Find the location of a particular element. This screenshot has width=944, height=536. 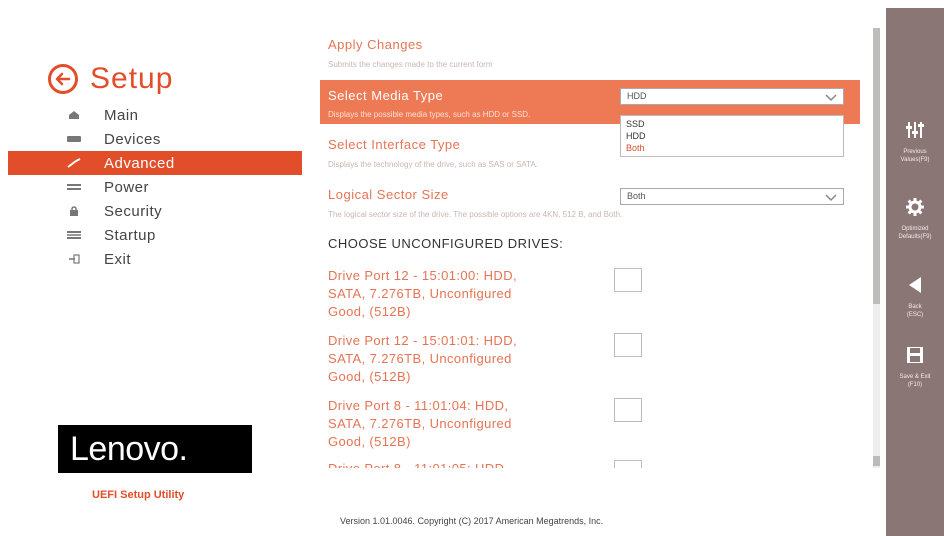

home-icon is located at coordinates (74, 115).